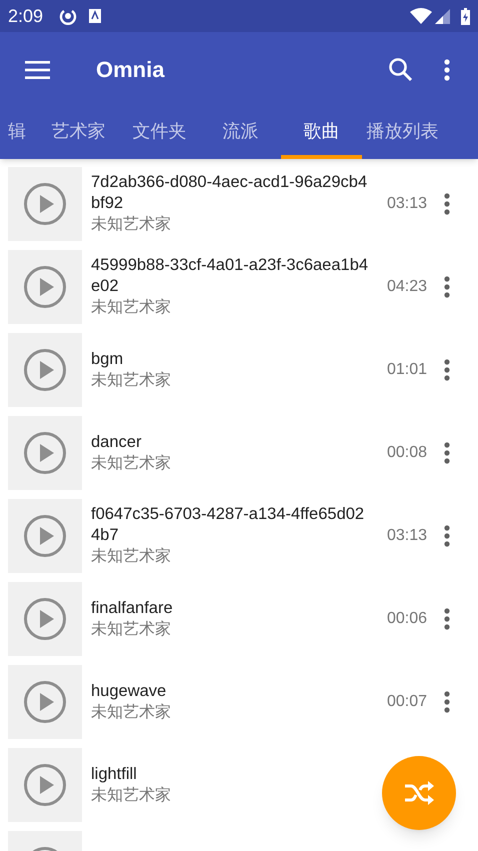  What do you see at coordinates (116, 442) in the screenshot?
I see `song-title: dancer` at bounding box center [116, 442].